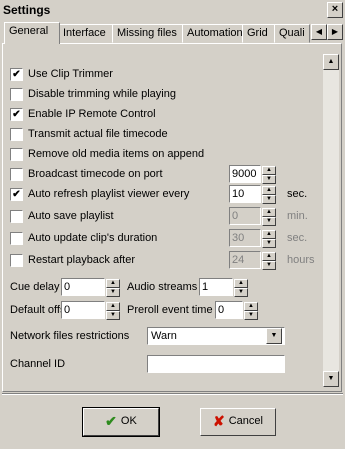 This screenshot has width=345, height=449. Describe the element at coordinates (32, 33) in the screenshot. I see `tab-general: General` at that location.